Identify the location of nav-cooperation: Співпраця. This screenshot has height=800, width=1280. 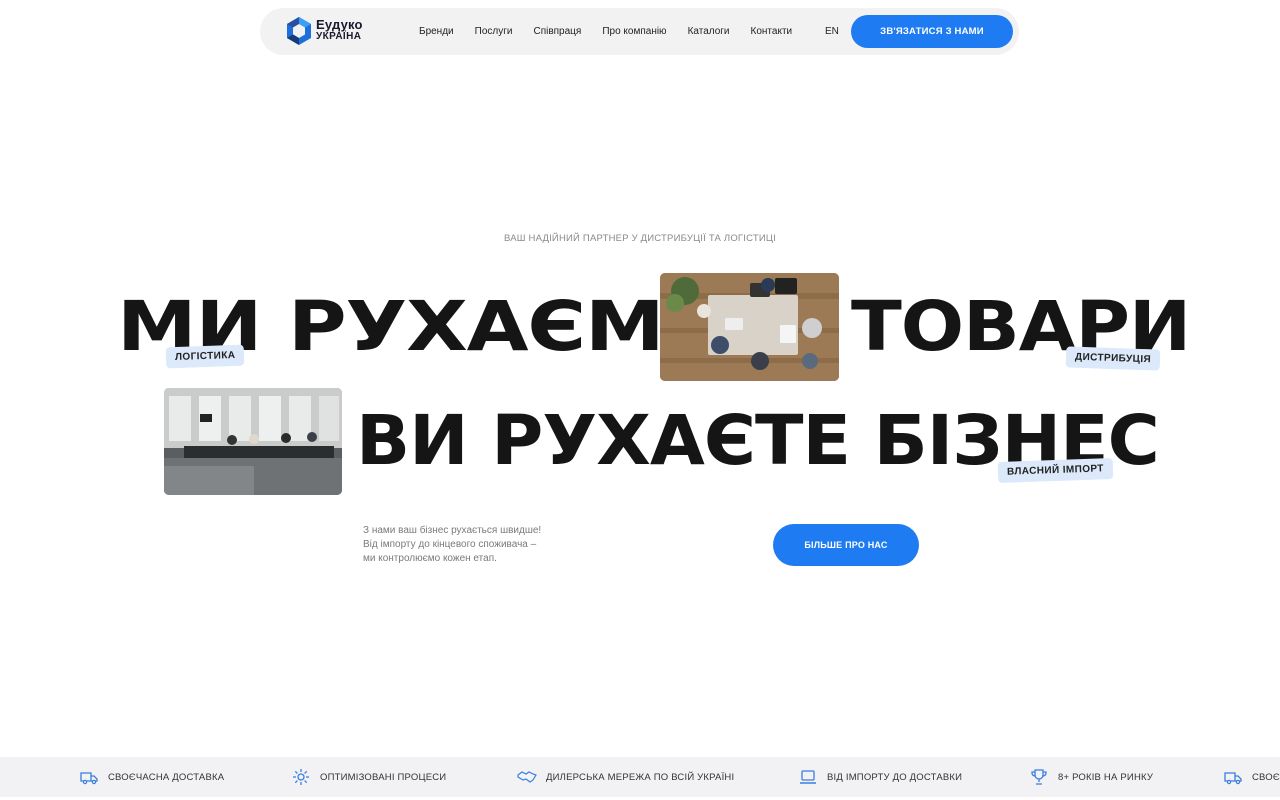
(557, 31).